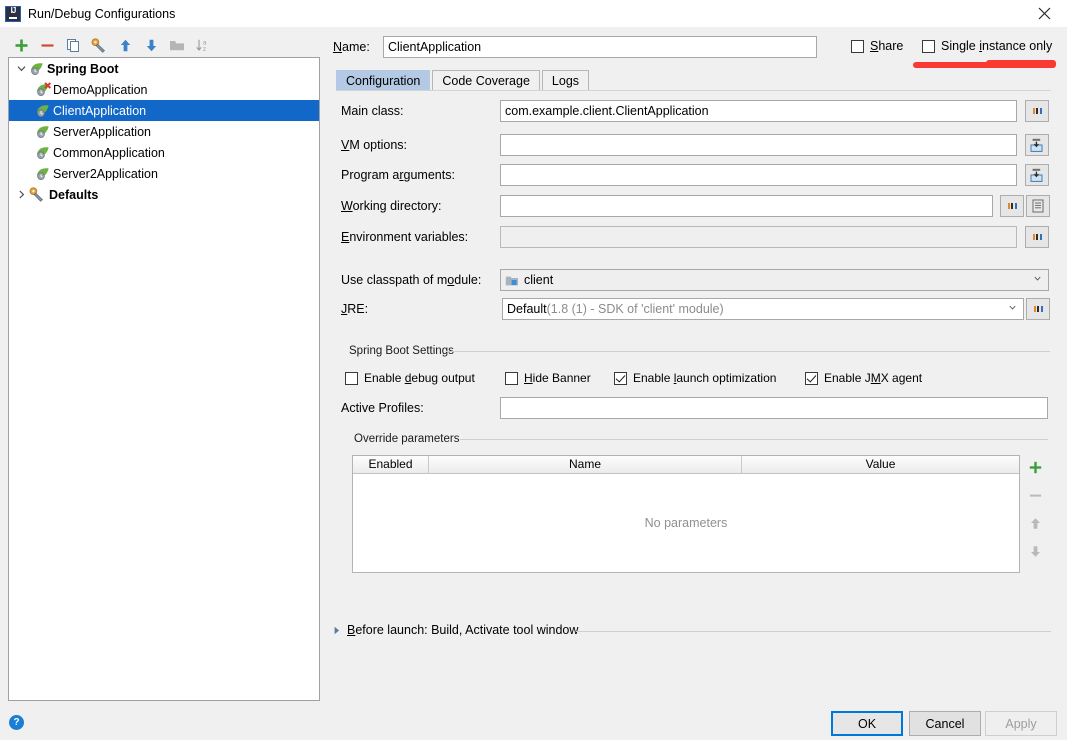 The height and width of the screenshot is (740, 1067). What do you see at coordinates (100, 89) in the screenshot?
I see `tree-node-label: DemoApplication` at bounding box center [100, 89].